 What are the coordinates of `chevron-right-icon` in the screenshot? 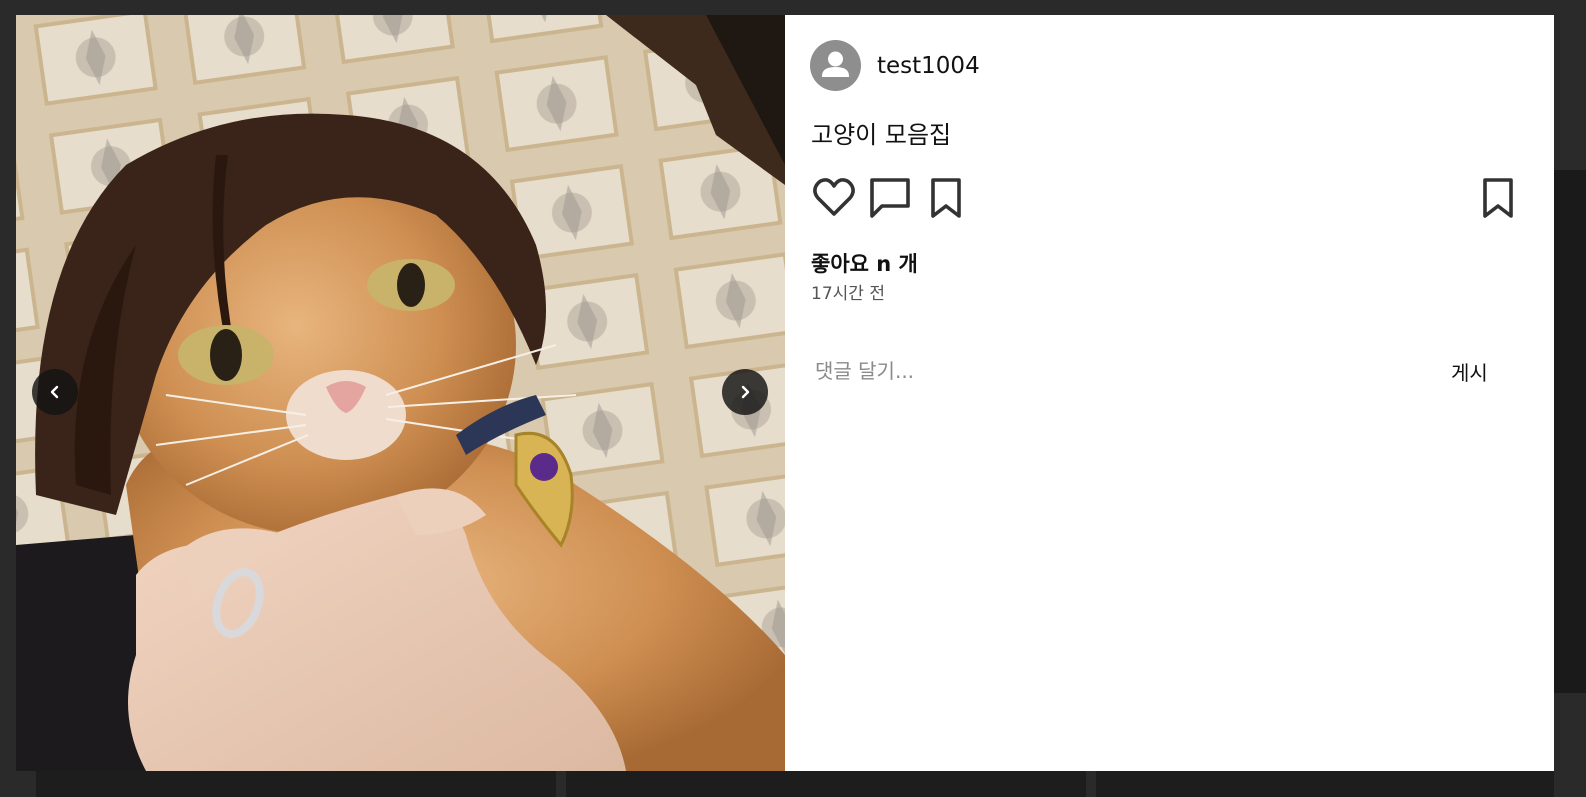 It's located at (745, 392).